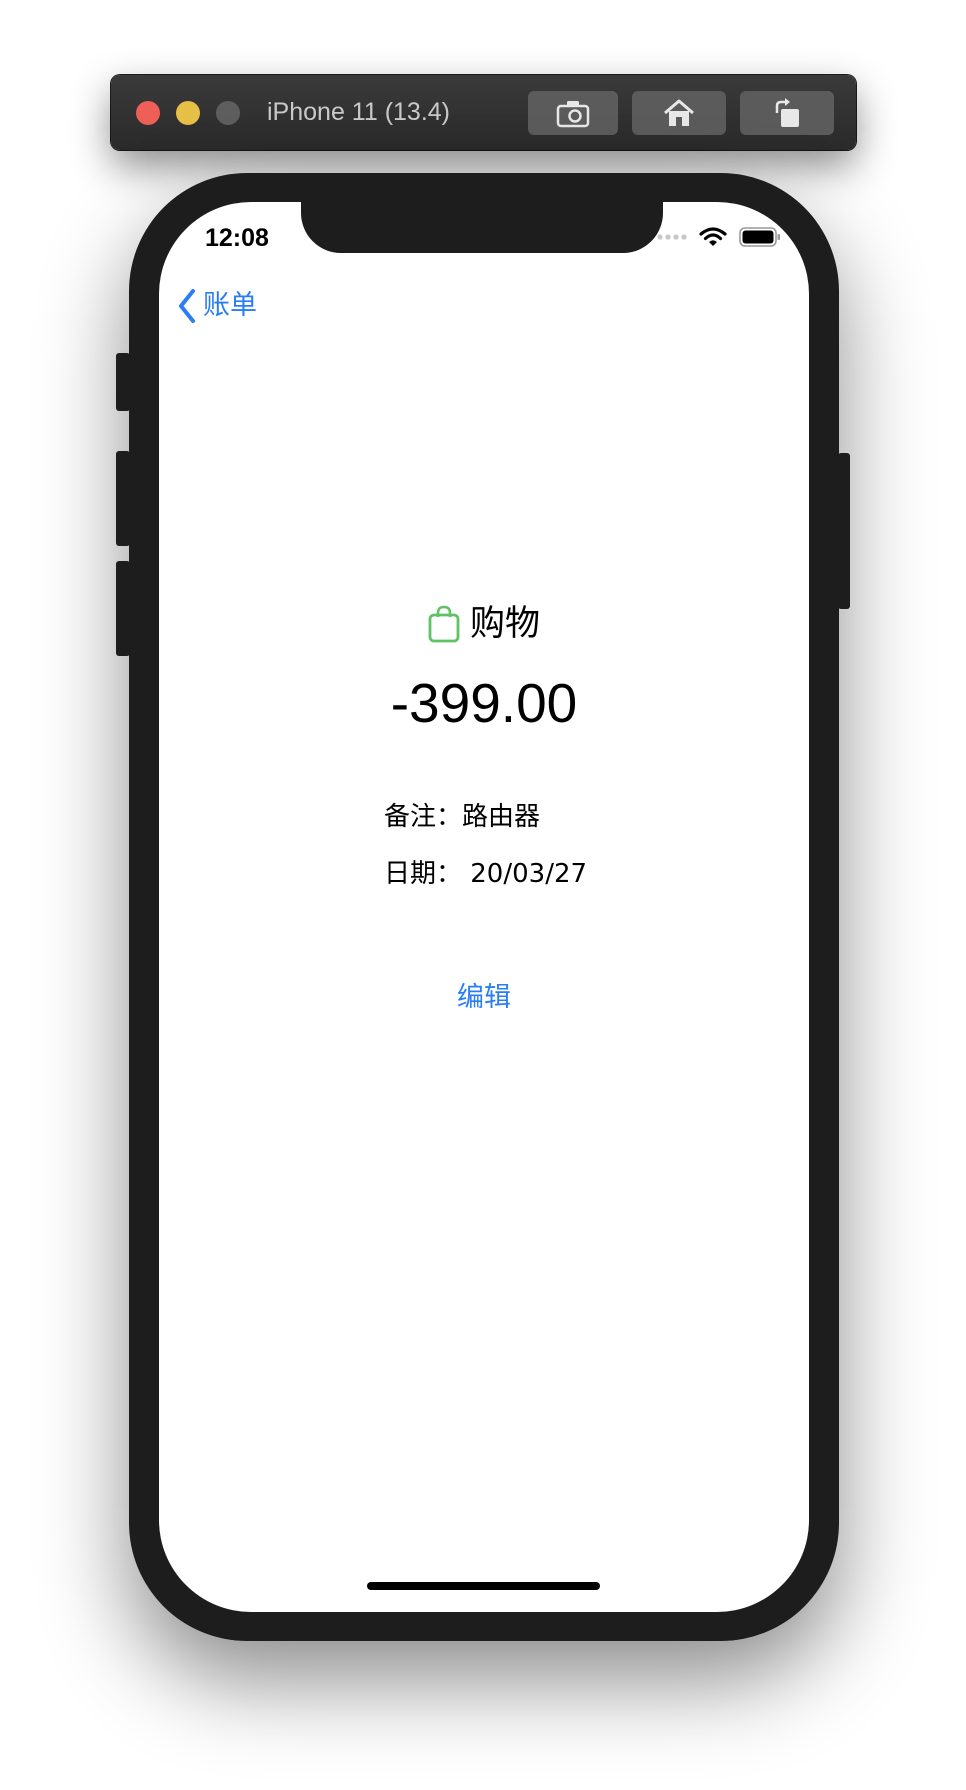 This screenshot has width=966, height=1790. What do you see at coordinates (482, 227) in the screenshot?
I see `notch` at bounding box center [482, 227].